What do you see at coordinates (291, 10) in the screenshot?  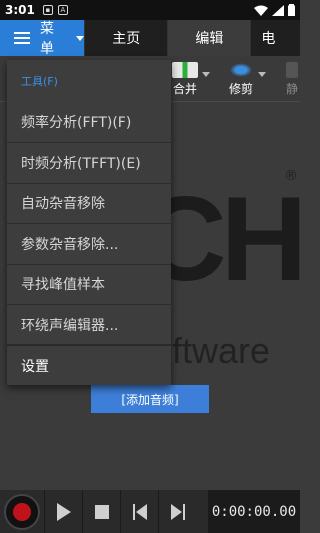 I see `battery-icon` at bounding box center [291, 10].